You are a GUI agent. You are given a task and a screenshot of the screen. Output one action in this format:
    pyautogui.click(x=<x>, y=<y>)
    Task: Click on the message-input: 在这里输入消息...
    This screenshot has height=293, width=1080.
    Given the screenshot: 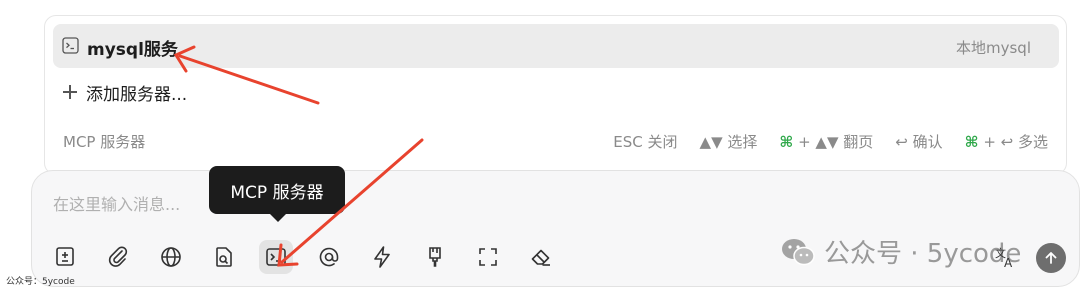 What is the action you would take?
    pyautogui.click(x=116, y=203)
    